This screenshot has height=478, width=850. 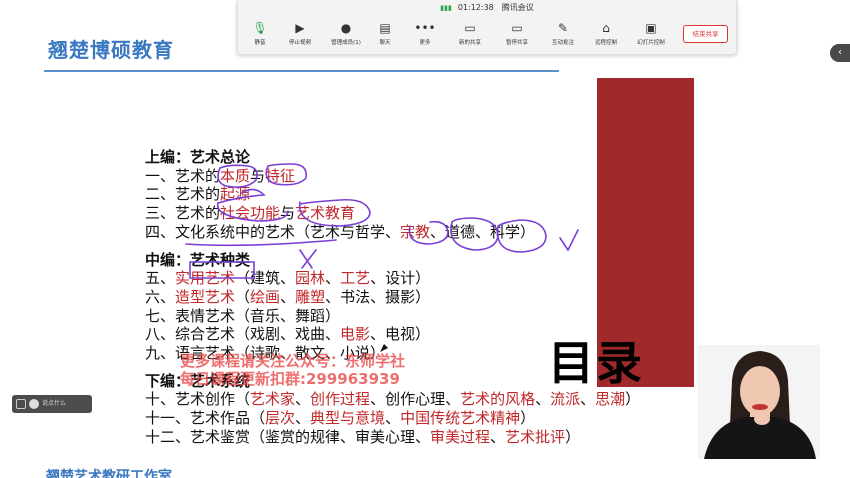 What do you see at coordinates (273, 231) in the screenshot?
I see `outline-text: 四、文化系统中的艺术（艺术与哲学、` at bounding box center [273, 231].